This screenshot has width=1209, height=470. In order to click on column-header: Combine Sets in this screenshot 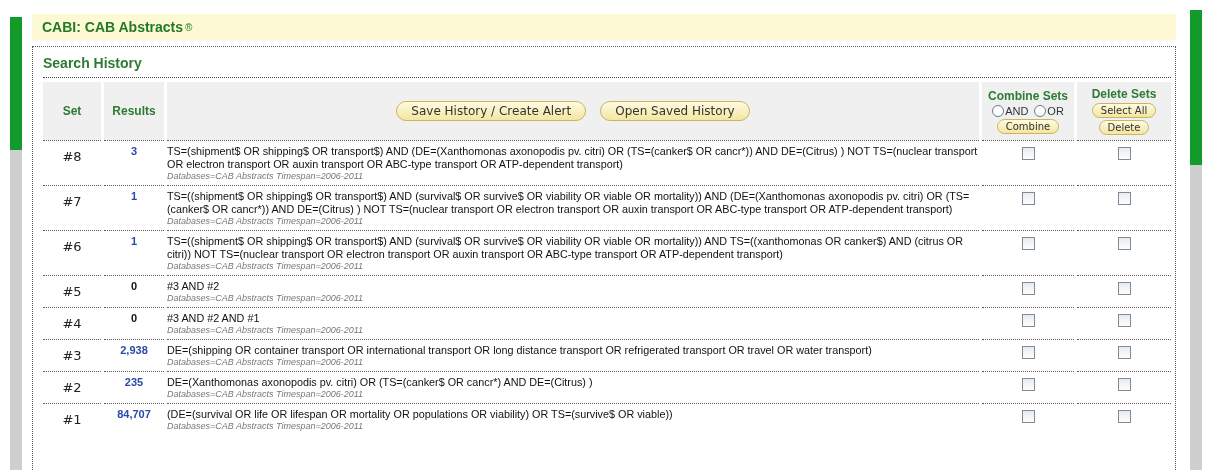, I will do `click(1028, 95)`.